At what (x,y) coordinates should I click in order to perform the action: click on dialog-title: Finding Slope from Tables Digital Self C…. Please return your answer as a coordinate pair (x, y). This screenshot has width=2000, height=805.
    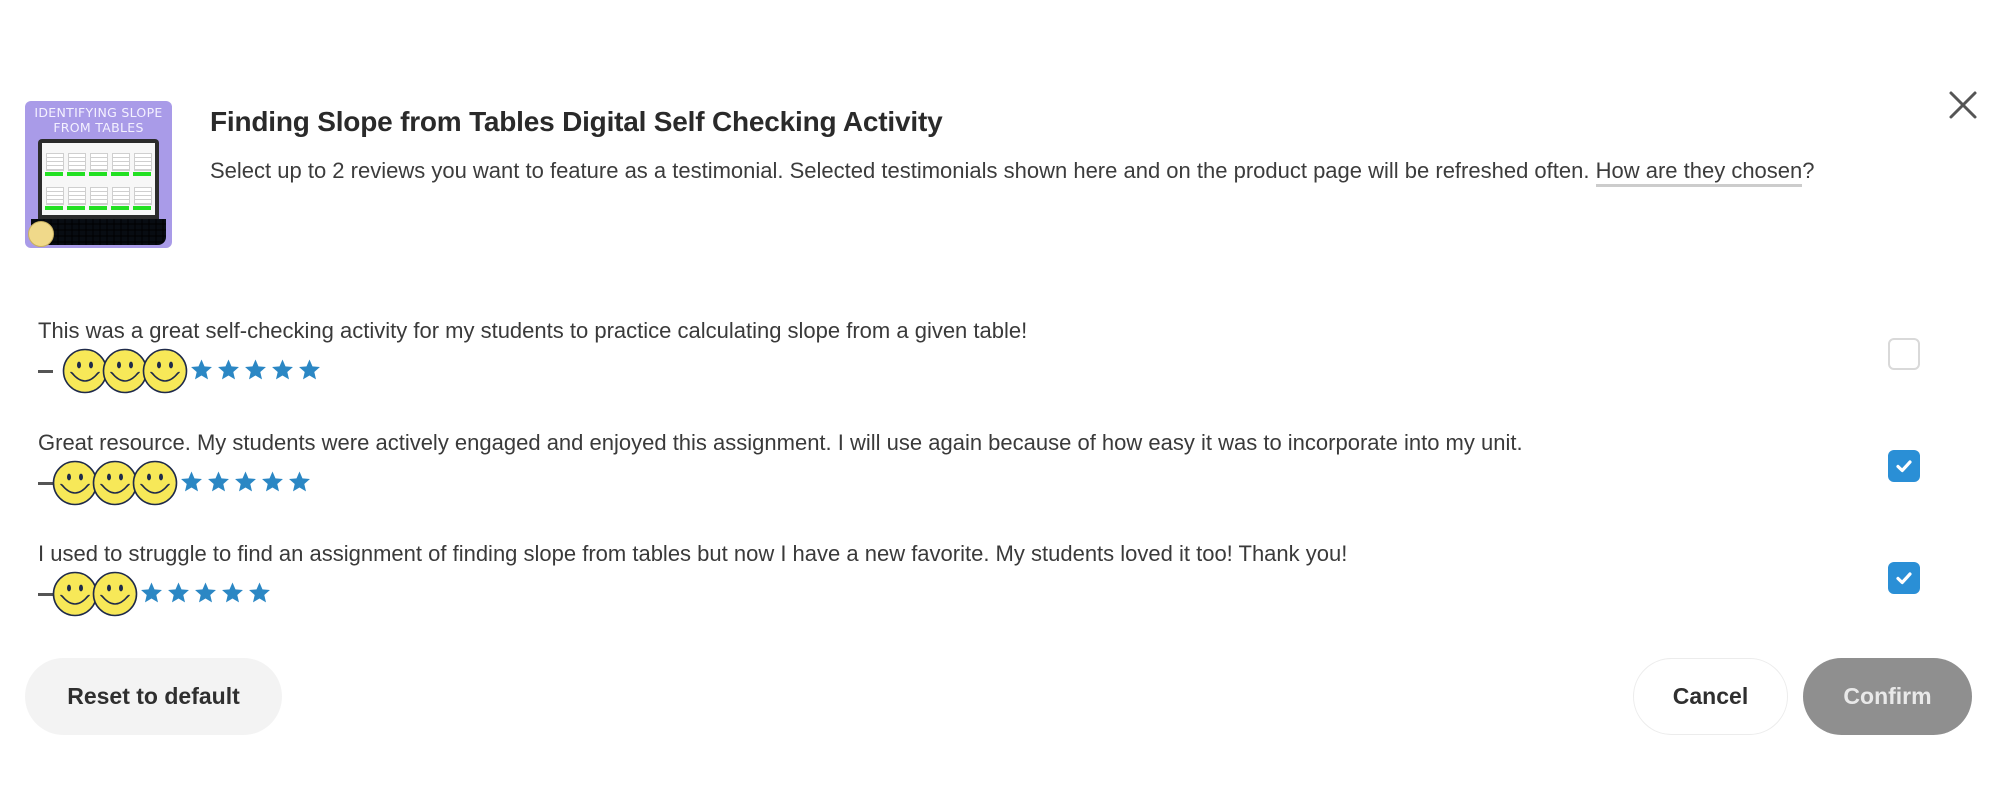
    Looking at the image, I should click on (576, 121).